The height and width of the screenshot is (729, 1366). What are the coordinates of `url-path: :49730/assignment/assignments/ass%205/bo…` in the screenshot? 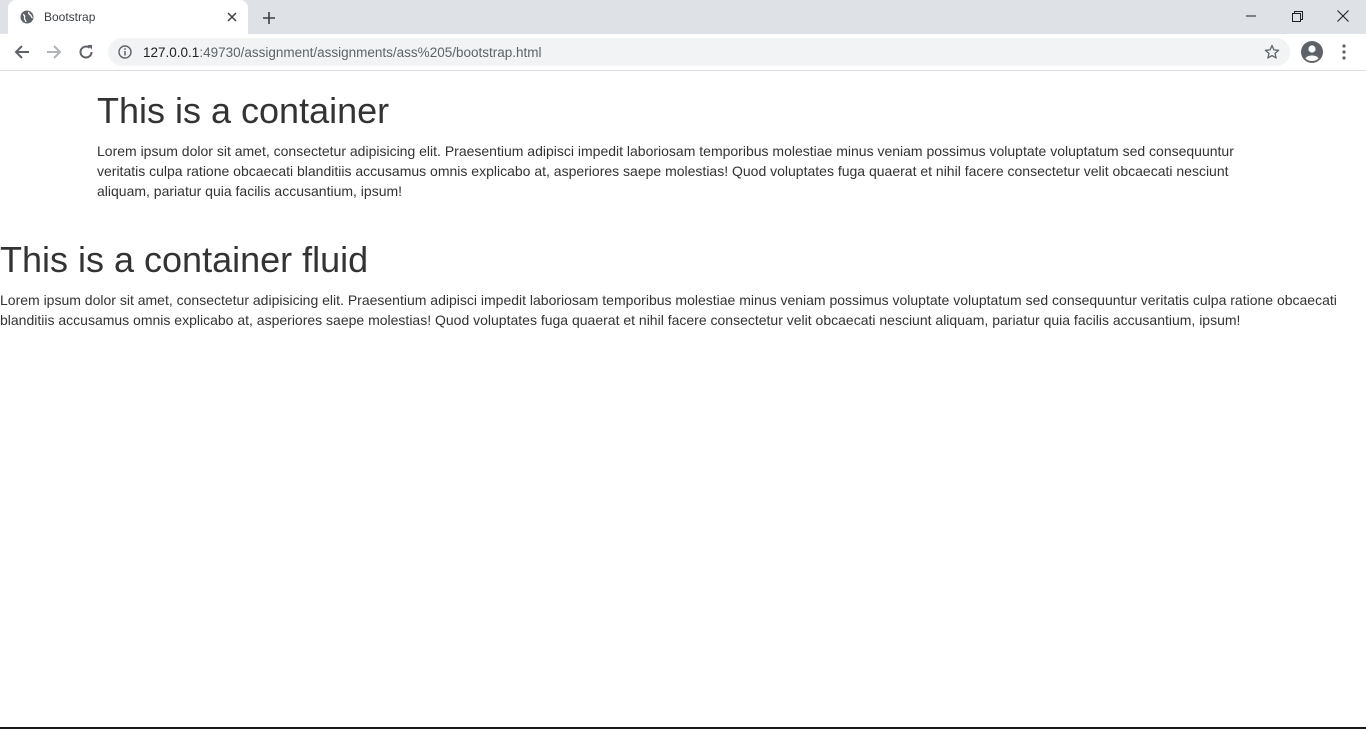 It's located at (370, 52).